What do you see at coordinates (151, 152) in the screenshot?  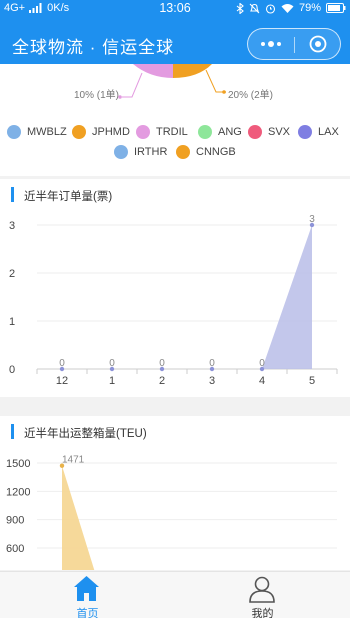 I see `legend-label: IRTHR` at bounding box center [151, 152].